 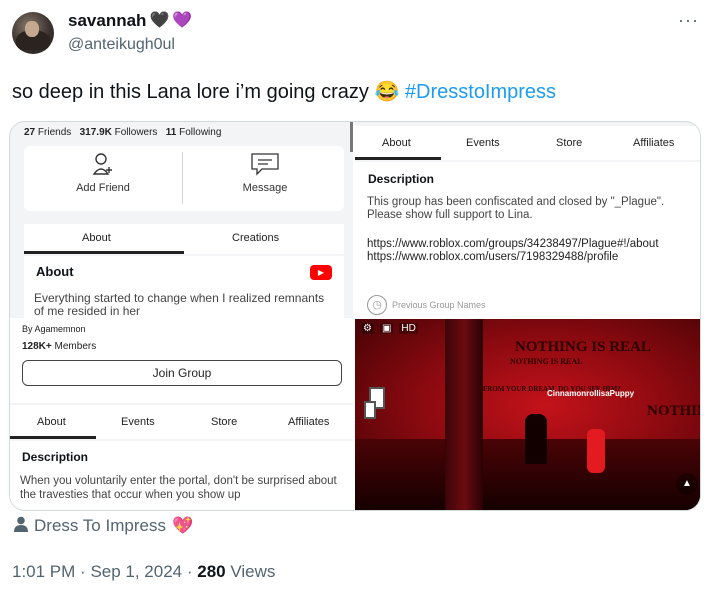 What do you see at coordinates (43, 571) in the screenshot?
I see `tweet-time: 1:01 PM` at bounding box center [43, 571].